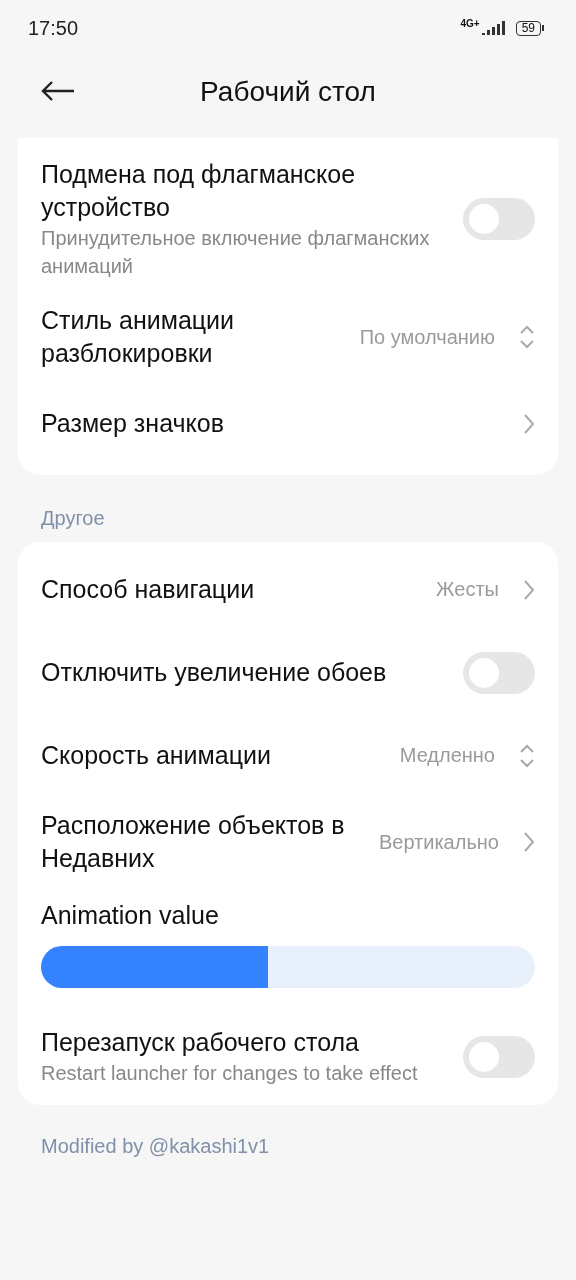 The image size is (576, 1280). What do you see at coordinates (54, 28) in the screenshot?
I see `clock: 17:50` at bounding box center [54, 28].